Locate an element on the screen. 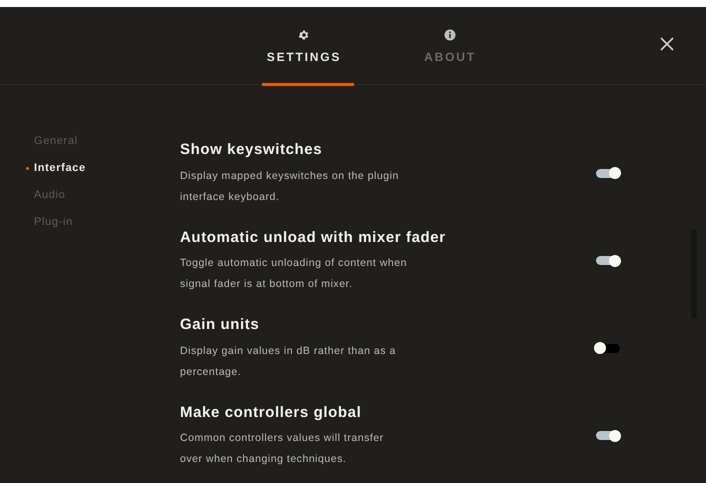 The width and height of the screenshot is (706, 483). info-icon is located at coordinates (450, 35).